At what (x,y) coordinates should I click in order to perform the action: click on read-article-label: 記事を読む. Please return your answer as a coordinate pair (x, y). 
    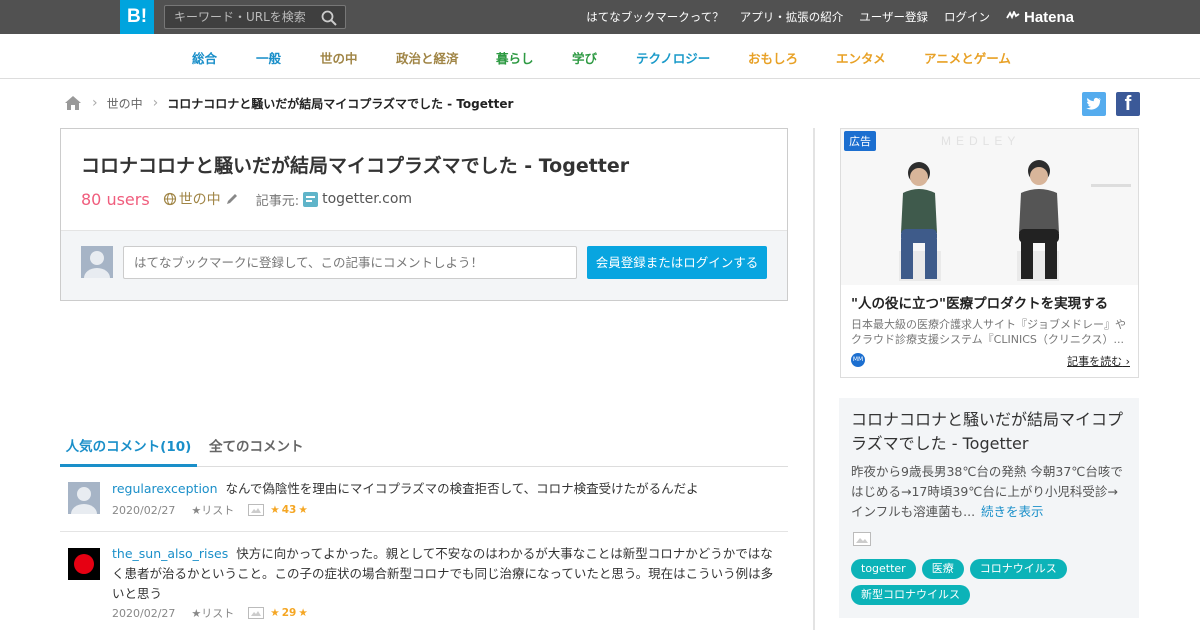
    Looking at the image, I should click on (1095, 361).